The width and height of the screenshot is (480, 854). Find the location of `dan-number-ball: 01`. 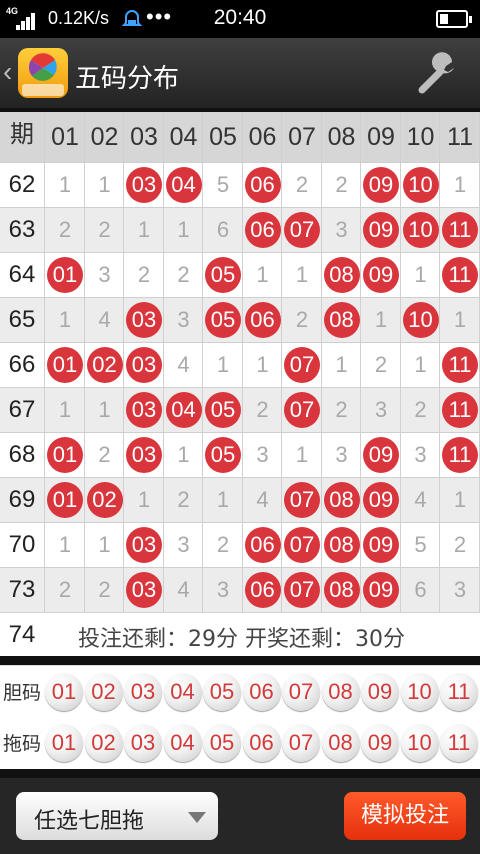

dan-number-ball: 01 is located at coordinates (64, 692).